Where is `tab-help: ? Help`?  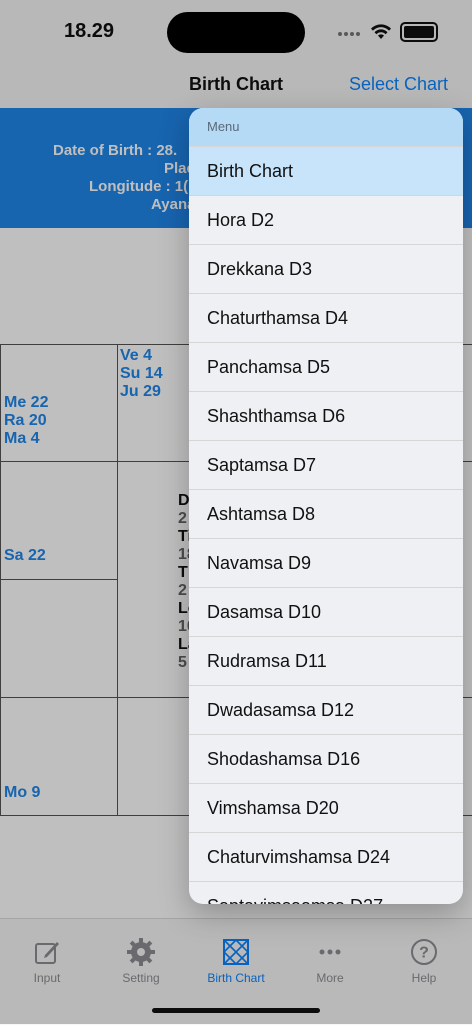 tab-help: ? Help is located at coordinates (424, 961).